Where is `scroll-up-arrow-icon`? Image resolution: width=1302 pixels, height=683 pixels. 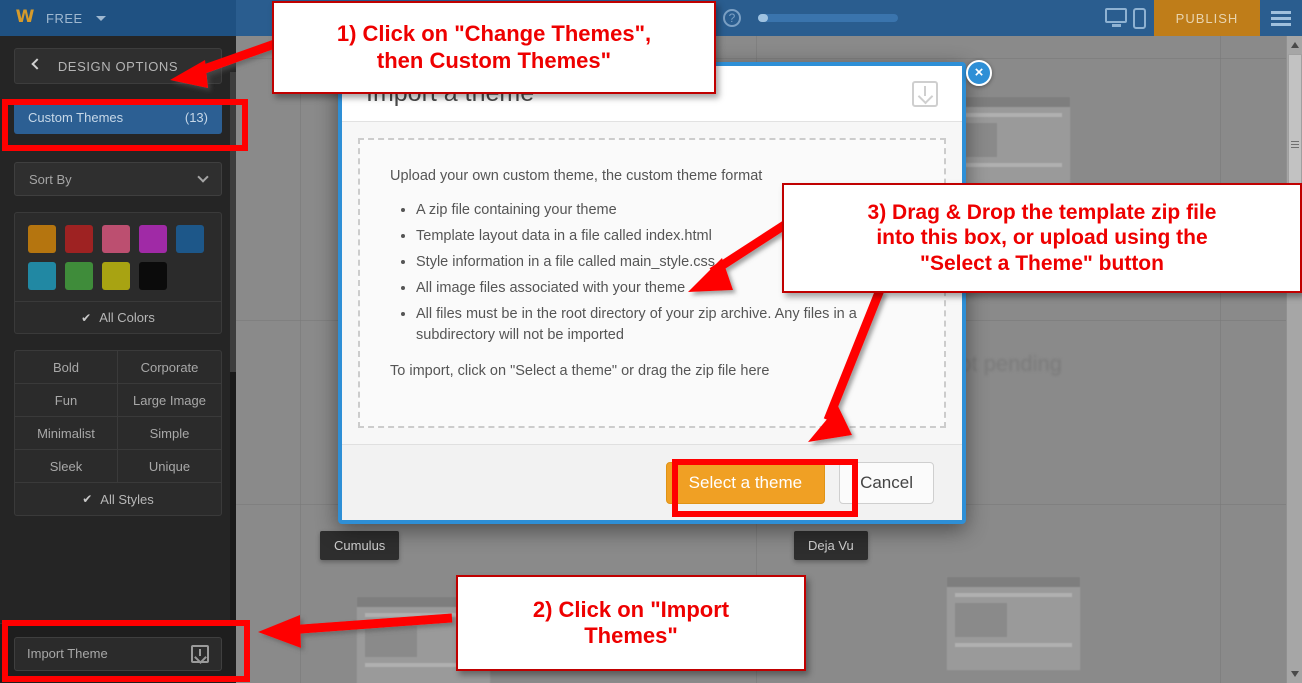 scroll-up-arrow-icon is located at coordinates (1295, 45).